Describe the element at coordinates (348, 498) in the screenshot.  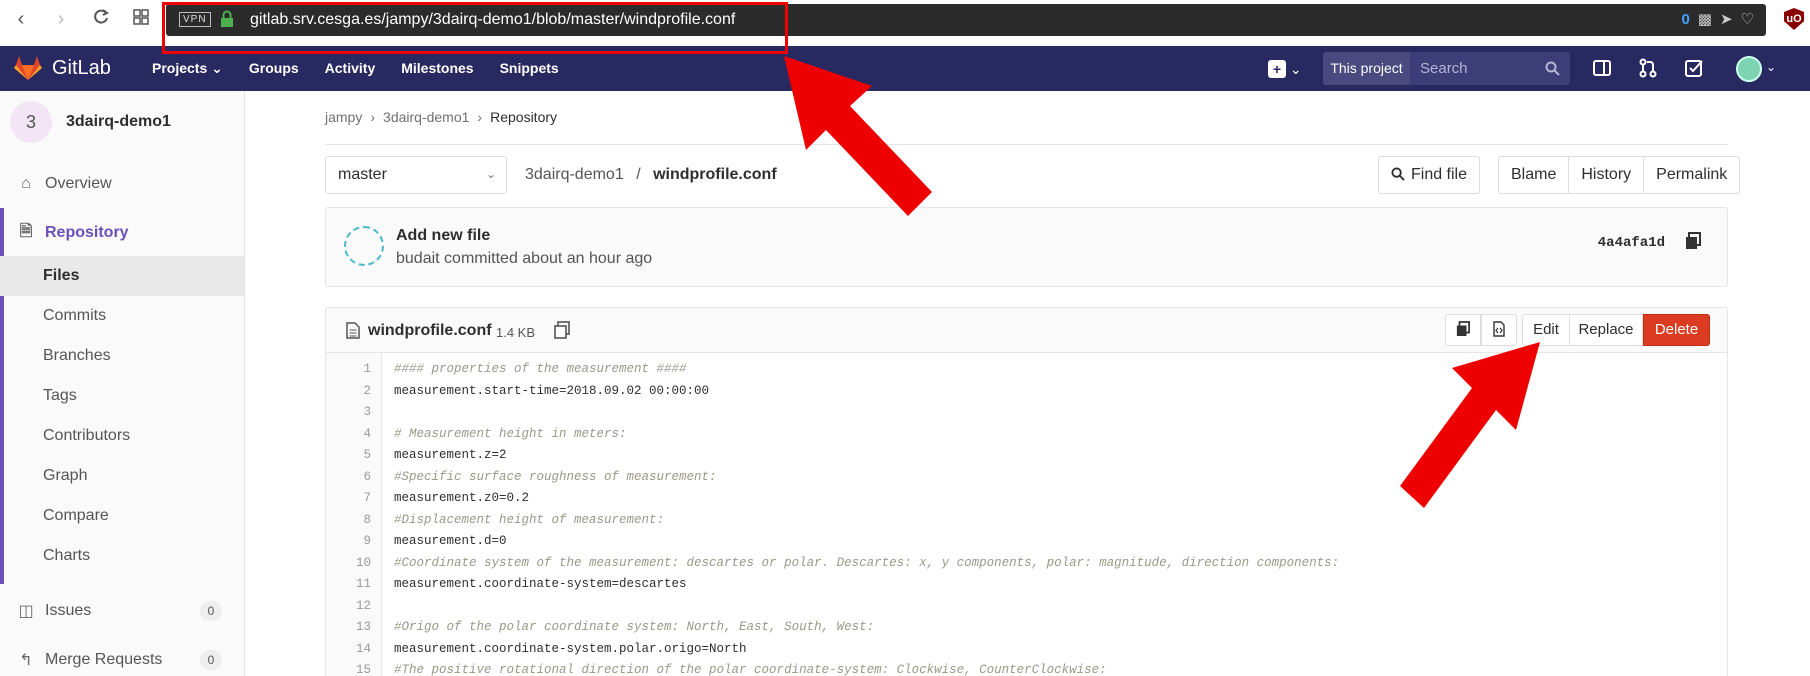
I see `line-number: 7` at that location.